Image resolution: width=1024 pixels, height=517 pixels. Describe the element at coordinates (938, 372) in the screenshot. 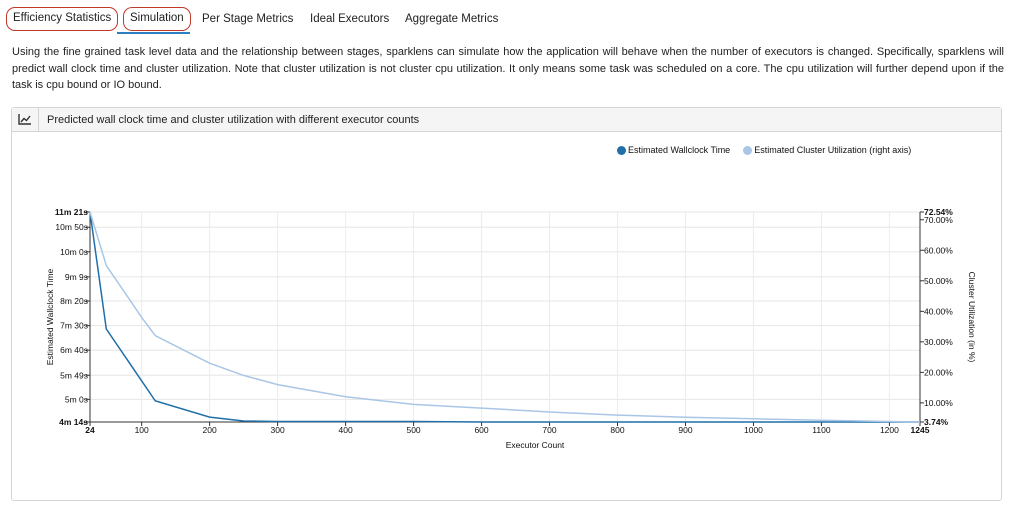

I see `y2-tick-label: 20.00%` at that location.